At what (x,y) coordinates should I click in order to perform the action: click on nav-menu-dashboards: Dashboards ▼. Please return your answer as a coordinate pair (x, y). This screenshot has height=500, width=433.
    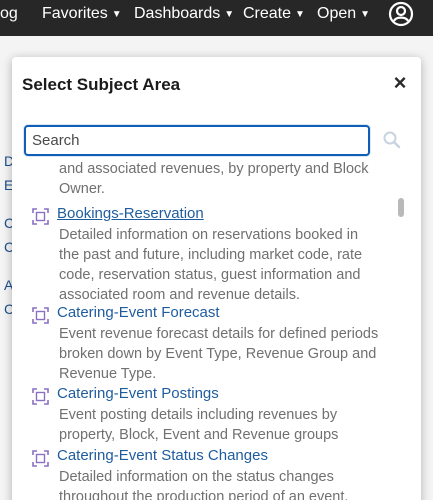
    Looking at the image, I should click on (184, 14).